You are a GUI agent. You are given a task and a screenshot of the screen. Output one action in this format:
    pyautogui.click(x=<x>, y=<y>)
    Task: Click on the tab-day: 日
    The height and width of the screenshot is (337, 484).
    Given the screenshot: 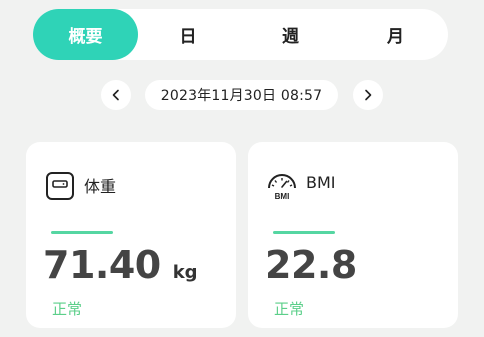 What is the action you would take?
    pyautogui.click(x=188, y=34)
    